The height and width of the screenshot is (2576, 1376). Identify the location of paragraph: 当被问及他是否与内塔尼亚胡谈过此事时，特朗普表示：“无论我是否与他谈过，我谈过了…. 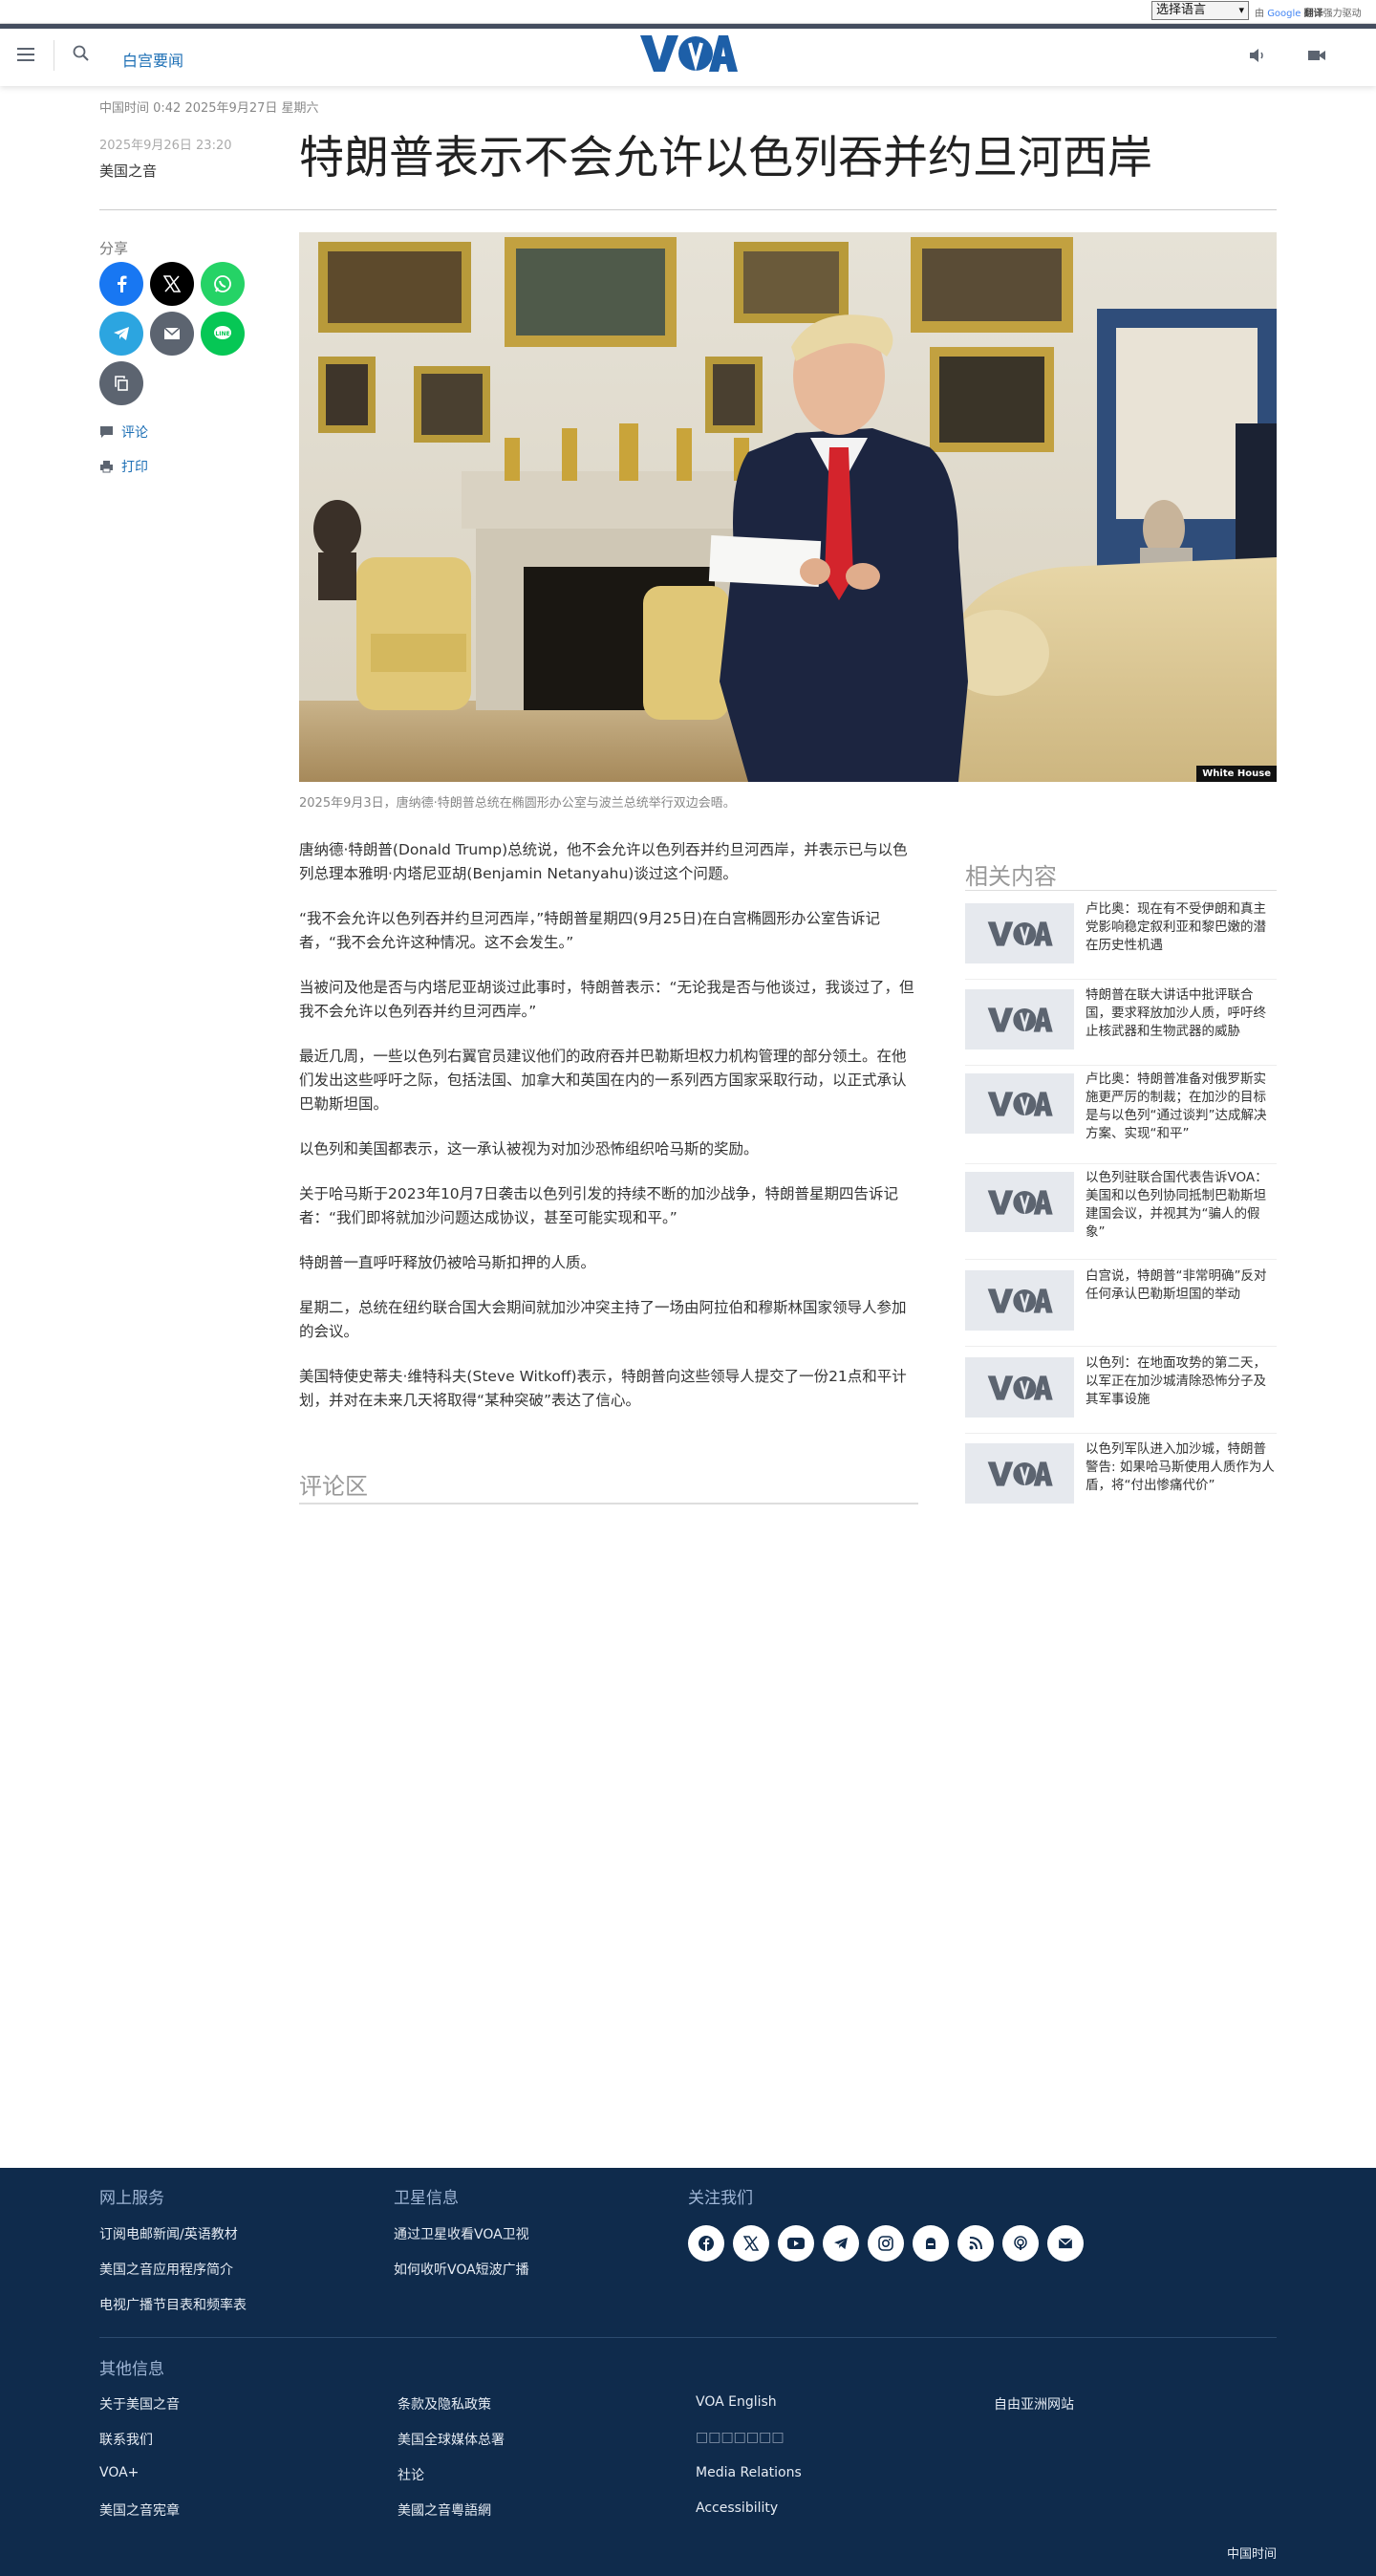
(607, 1000).